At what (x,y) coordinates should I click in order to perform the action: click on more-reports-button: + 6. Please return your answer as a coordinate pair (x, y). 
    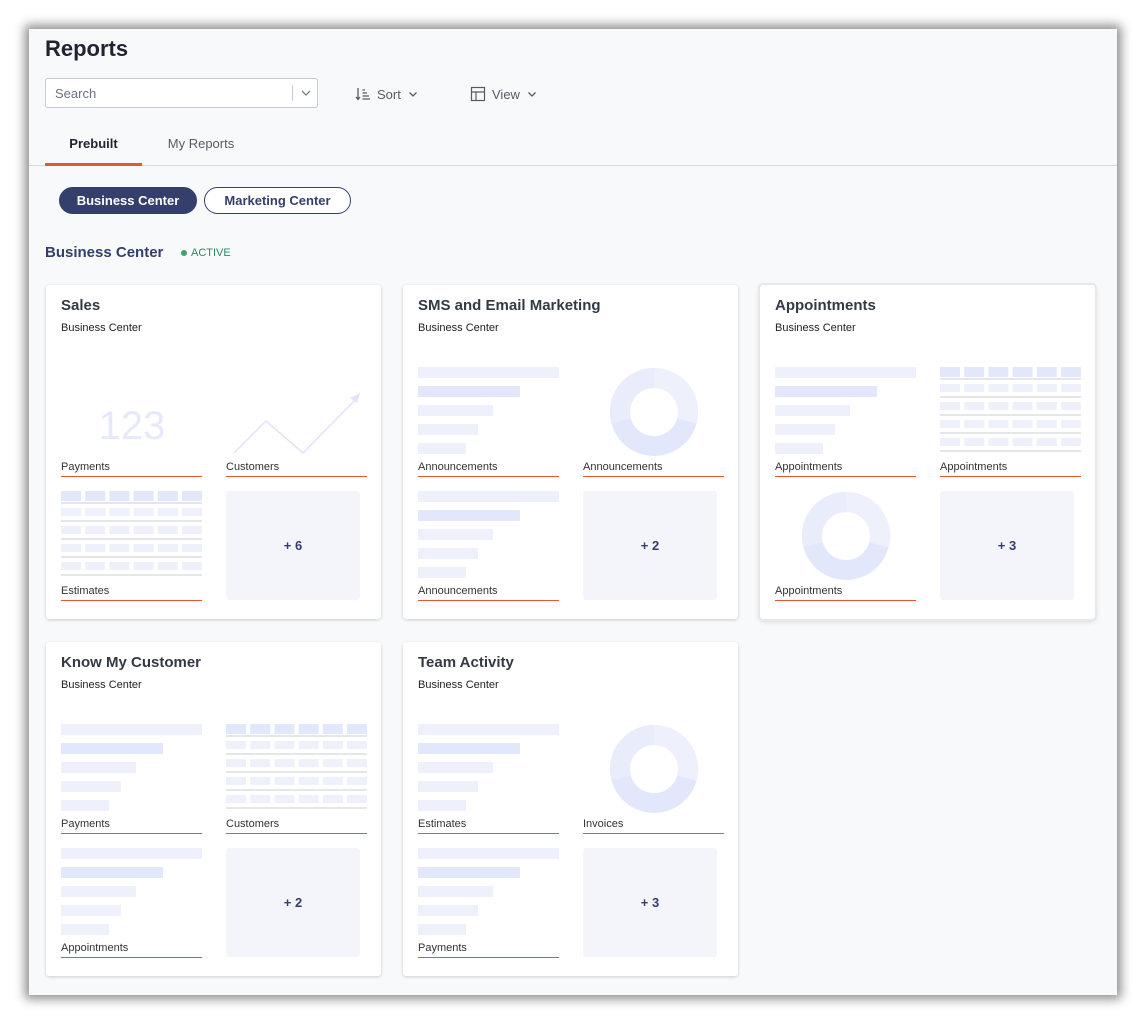
    Looking at the image, I should click on (293, 545).